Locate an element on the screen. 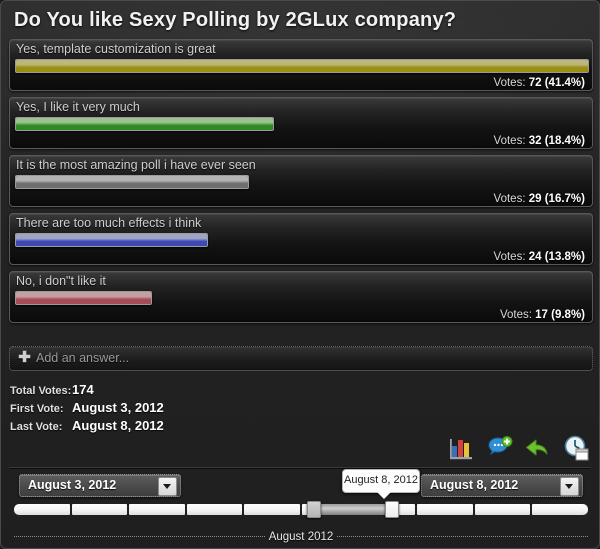  clock-calendar-icon is located at coordinates (576, 448).